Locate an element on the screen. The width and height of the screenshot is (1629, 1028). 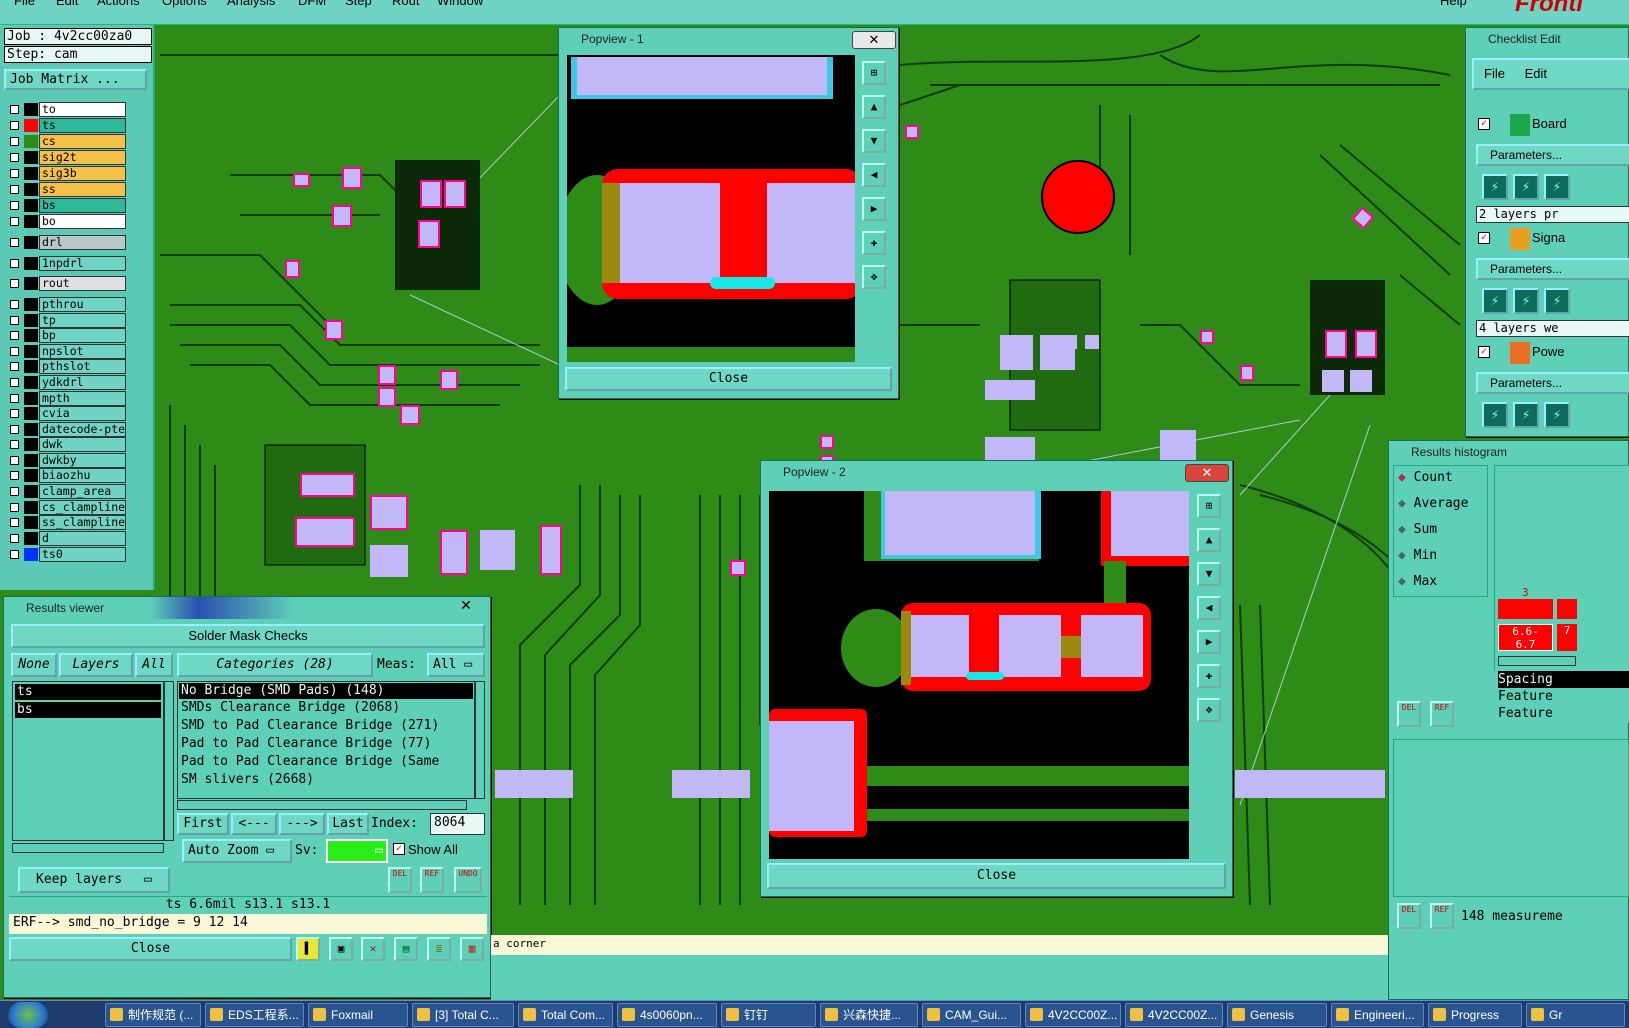
layer-name: sig3b is located at coordinates (82, 173).